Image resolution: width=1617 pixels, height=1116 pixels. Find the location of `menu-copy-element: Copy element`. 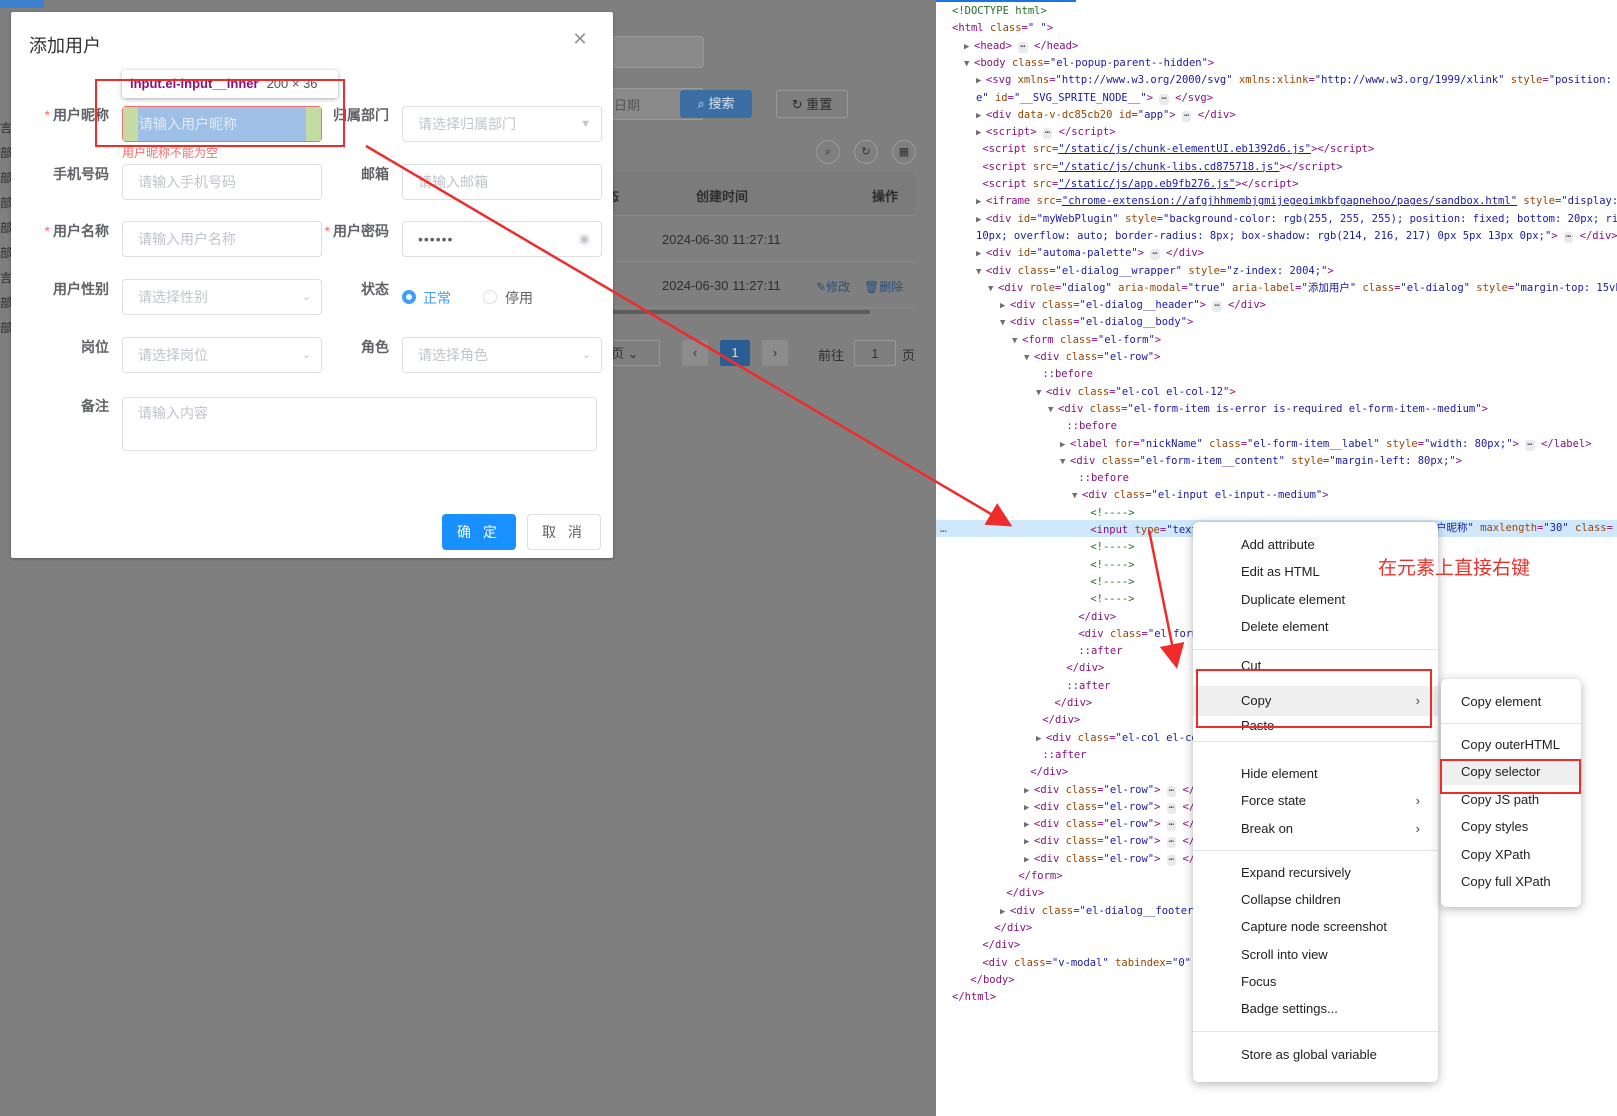

menu-copy-element: Copy element is located at coordinates (1511, 702).